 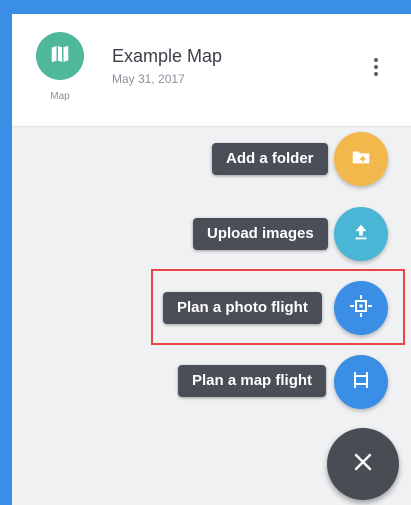 I want to click on photo-flight-target-icon, so click(x=361, y=308).